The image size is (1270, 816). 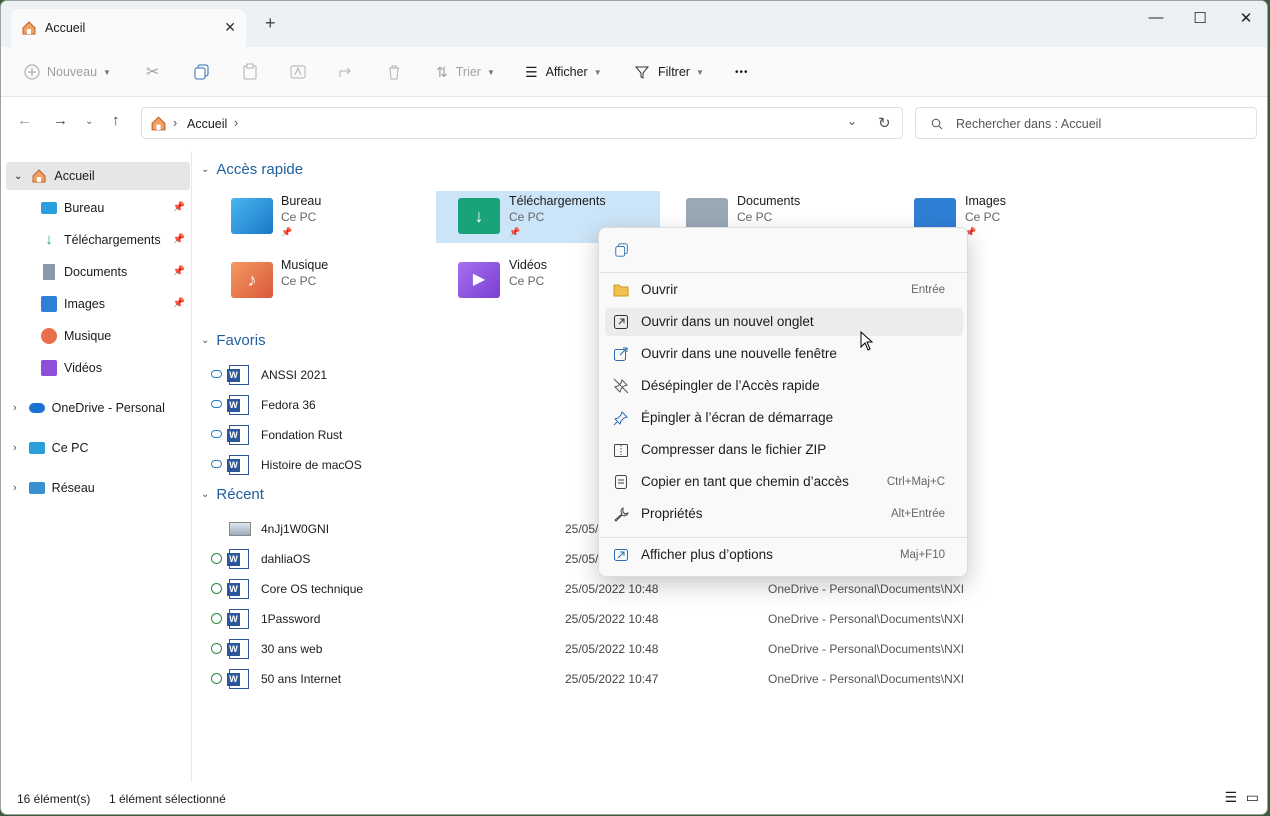 What do you see at coordinates (465, 72) in the screenshot?
I see `sort-button: ⇅ Trier ▼` at bounding box center [465, 72].